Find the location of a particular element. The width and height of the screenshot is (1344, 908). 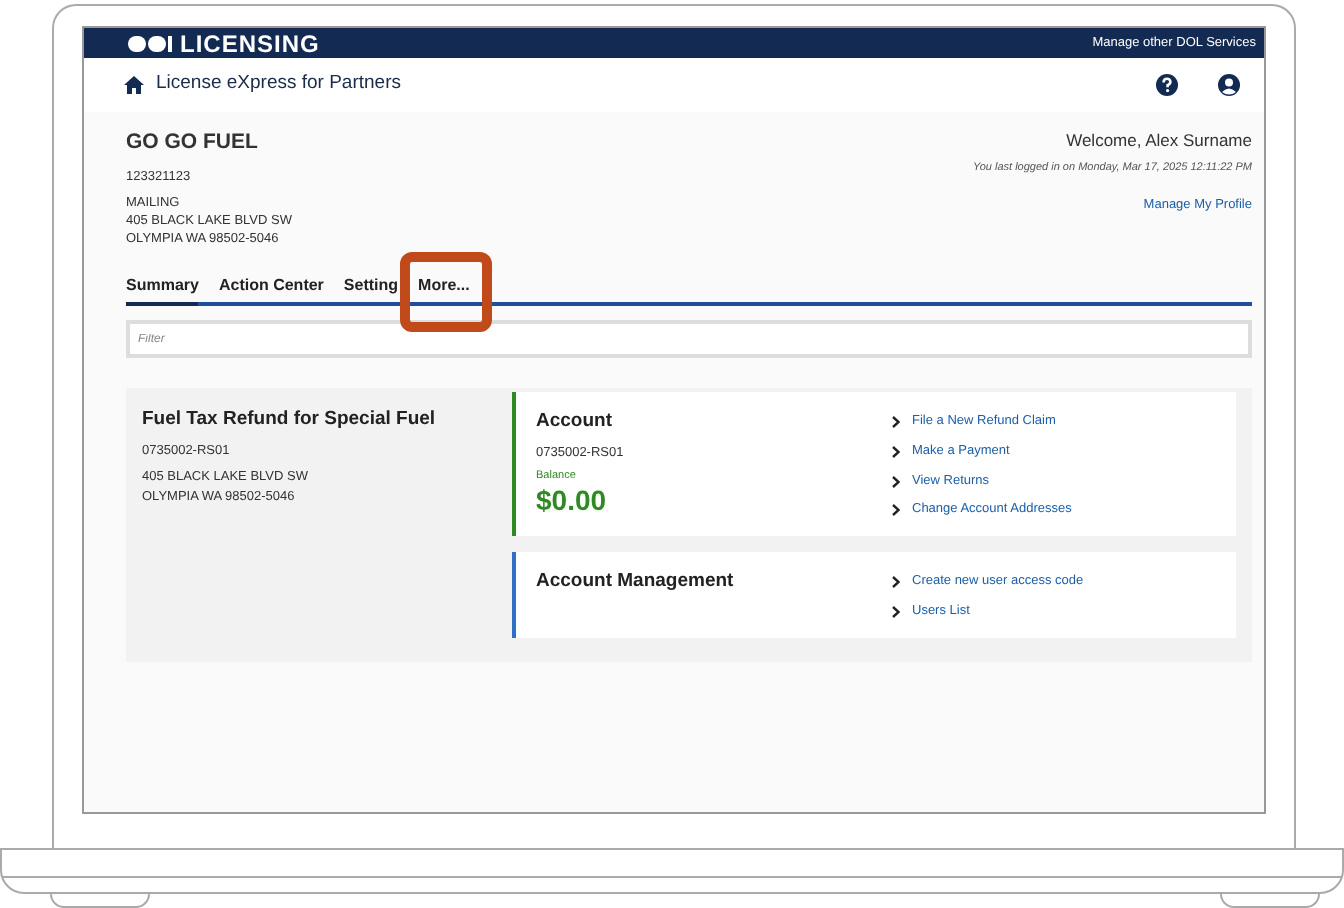

app-title: License eXpress for Partners is located at coordinates (279, 84).